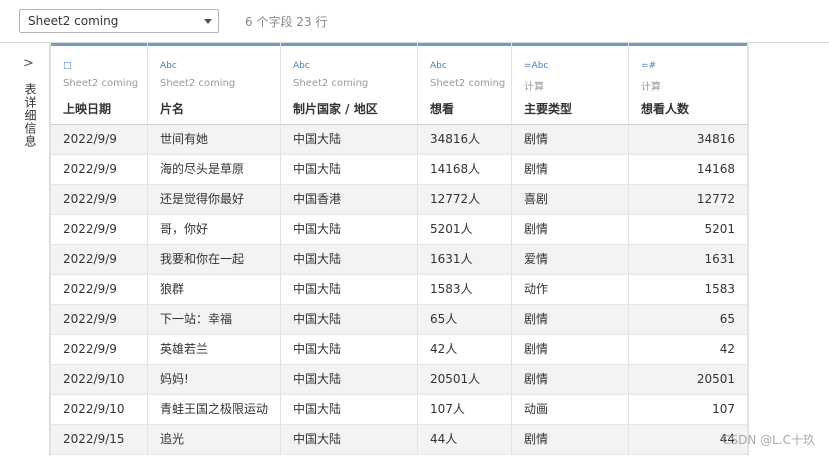 This screenshot has height=456, width=829. Describe the element at coordinates (214, 410) in the screenshot. I see `table-cell: 青蛙王国之极限运动` at that location.